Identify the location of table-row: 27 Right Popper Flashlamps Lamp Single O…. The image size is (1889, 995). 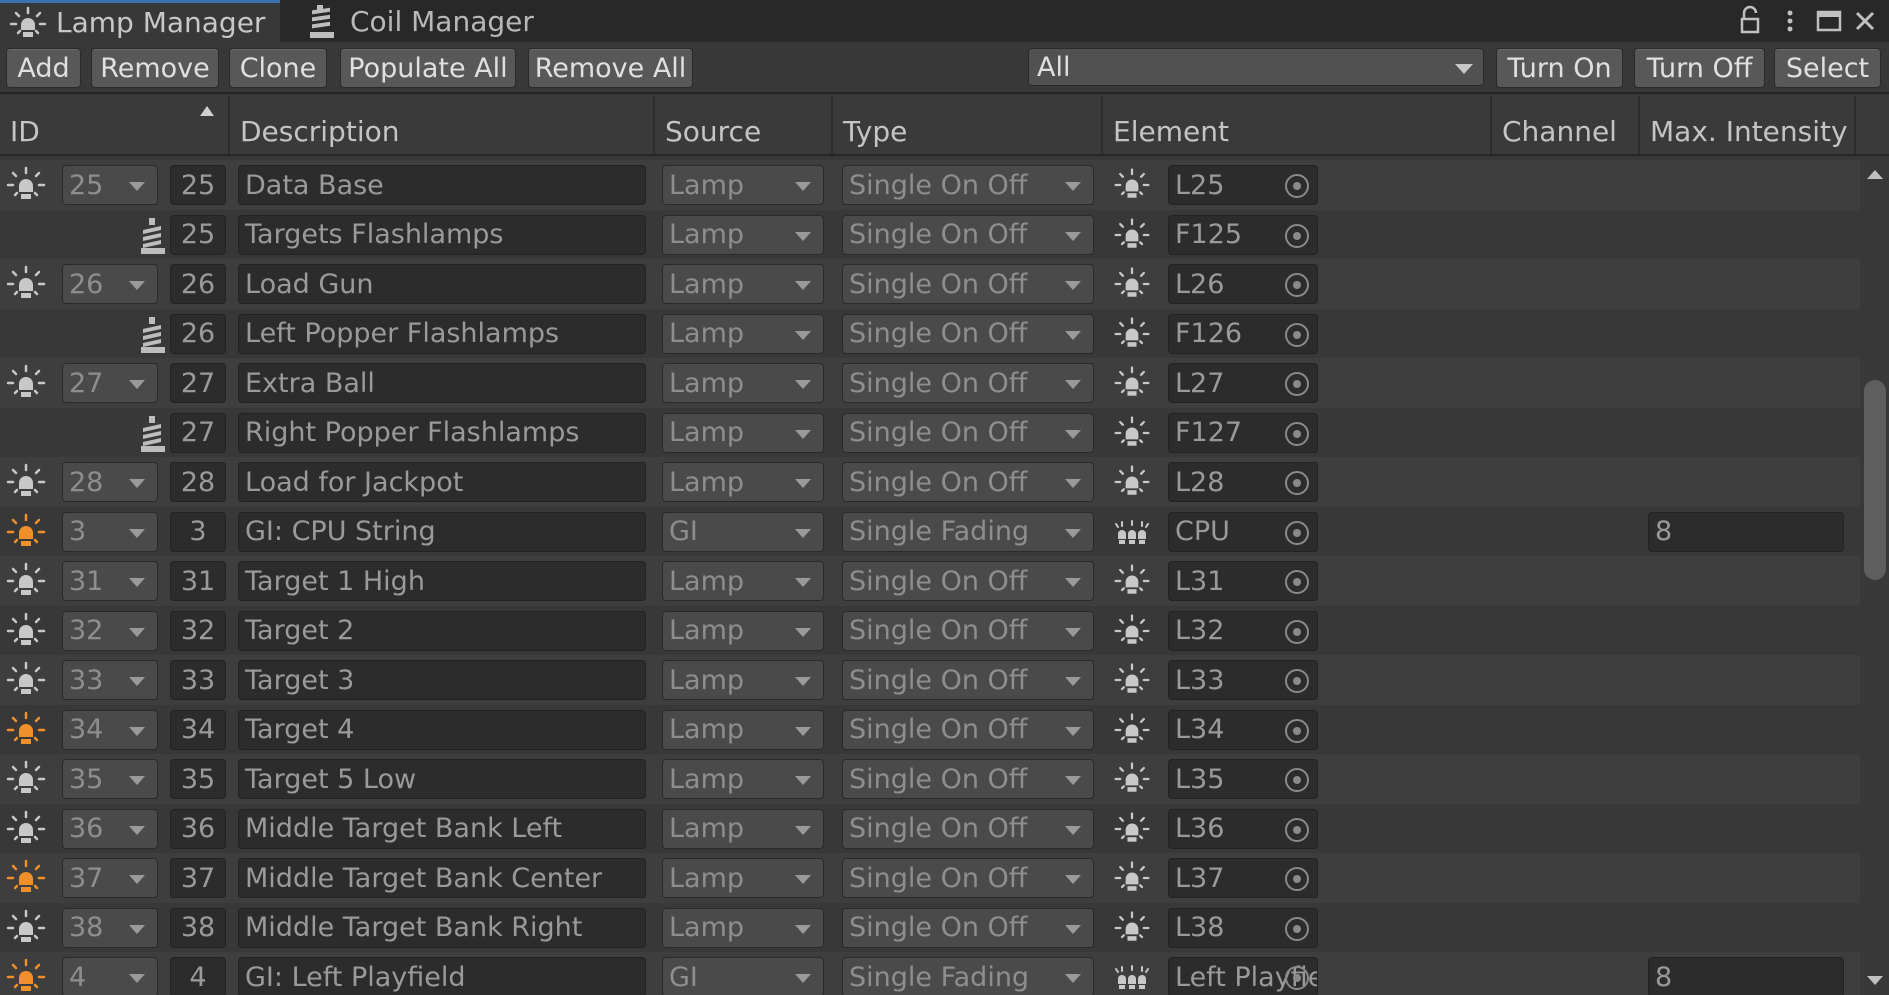
(930, 432).